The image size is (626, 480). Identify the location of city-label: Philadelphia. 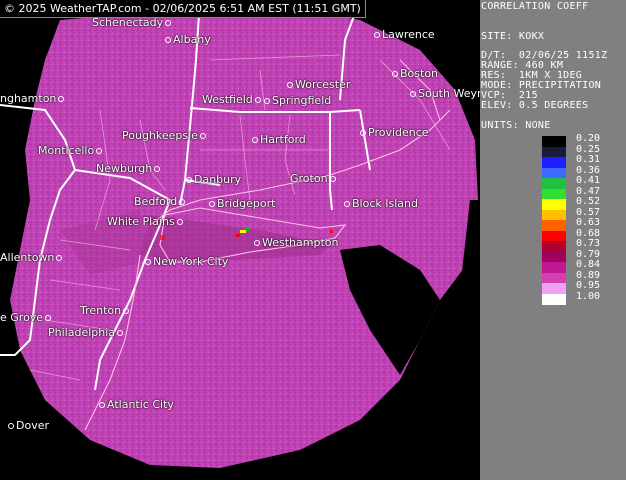
(86, 333).